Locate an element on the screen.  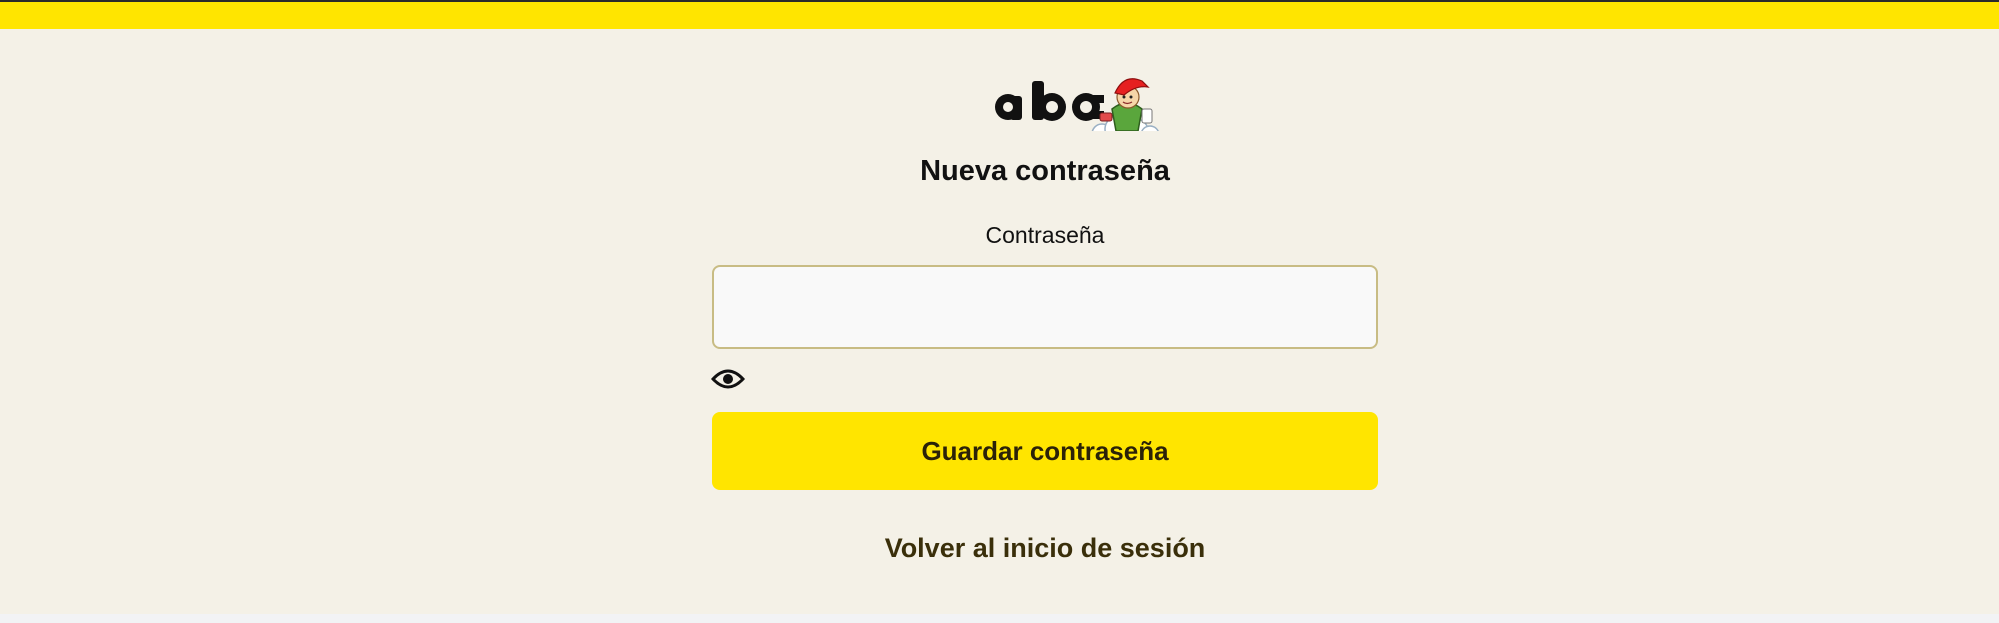
top-accent-bar is located at coordinates (999, 15).